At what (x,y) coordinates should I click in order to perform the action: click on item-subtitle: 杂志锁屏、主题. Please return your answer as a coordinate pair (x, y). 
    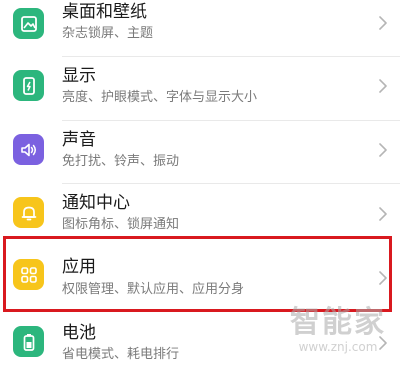
    Looking at the image, I should click on (108, 33).